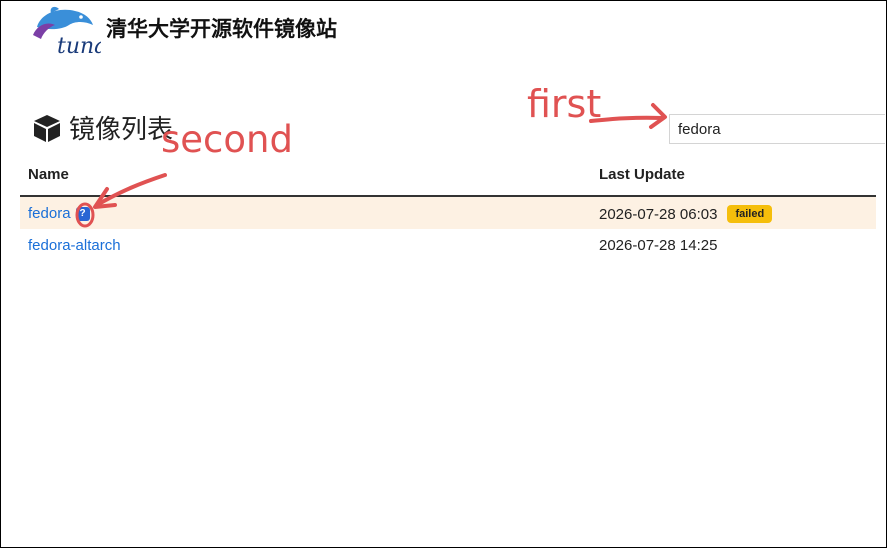 This screenshot has height=548, width=887. I want to click on tuna-logo-icon: tuna, so click(65, 31).